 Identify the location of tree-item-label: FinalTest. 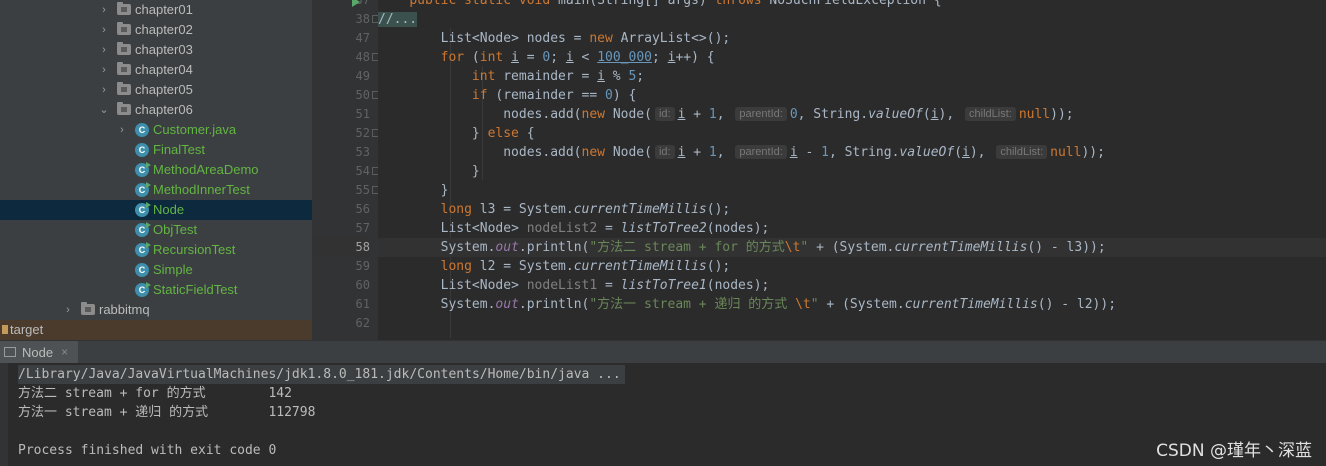
(179, 149).